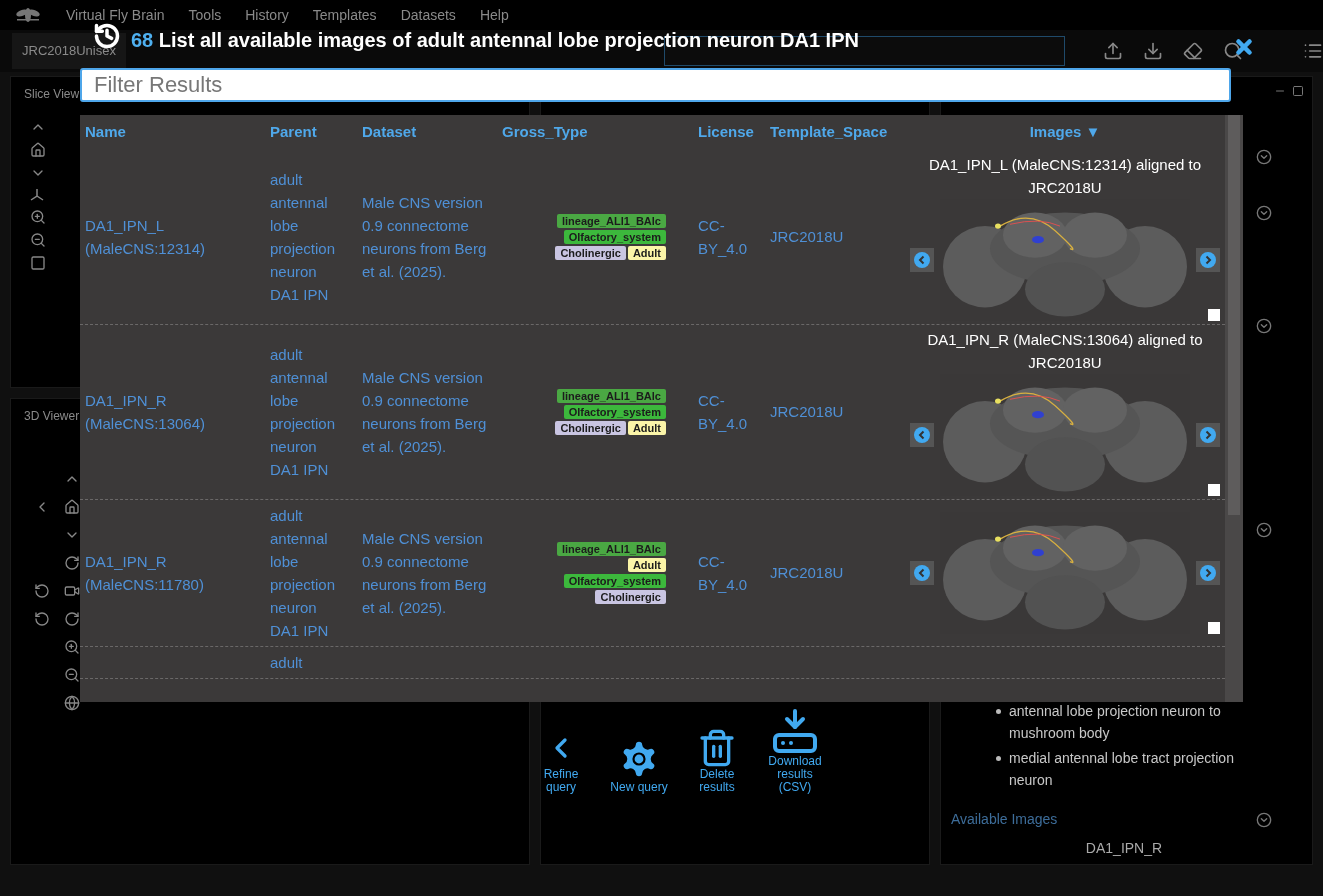  What do you see at coordinates (494, 15) in the screenshot?
I see `menu-item: Help` at bounding box center [494, 15].